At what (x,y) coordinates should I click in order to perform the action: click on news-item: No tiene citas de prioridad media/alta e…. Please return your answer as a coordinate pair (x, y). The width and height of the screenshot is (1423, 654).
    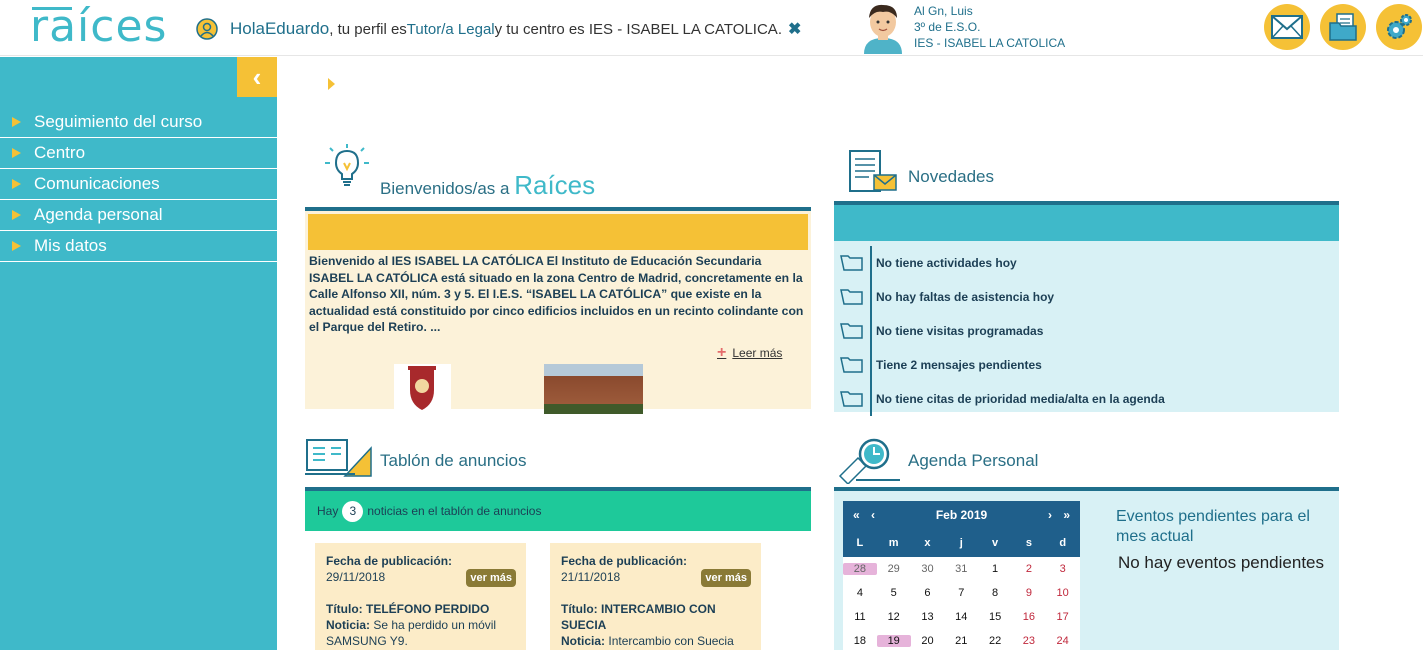
    Looking at the image, I should click on (1086, 399).